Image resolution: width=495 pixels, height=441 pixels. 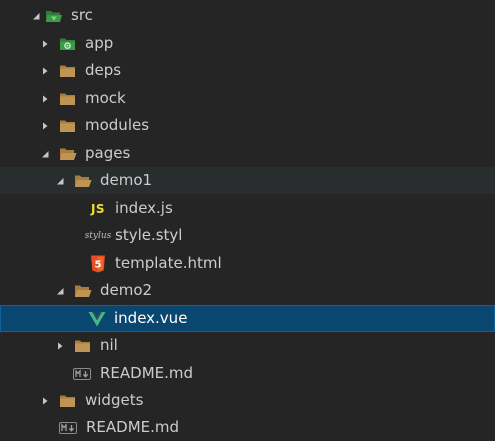 I want to click on tree-item-label: deps, so click(x=103, y=70).